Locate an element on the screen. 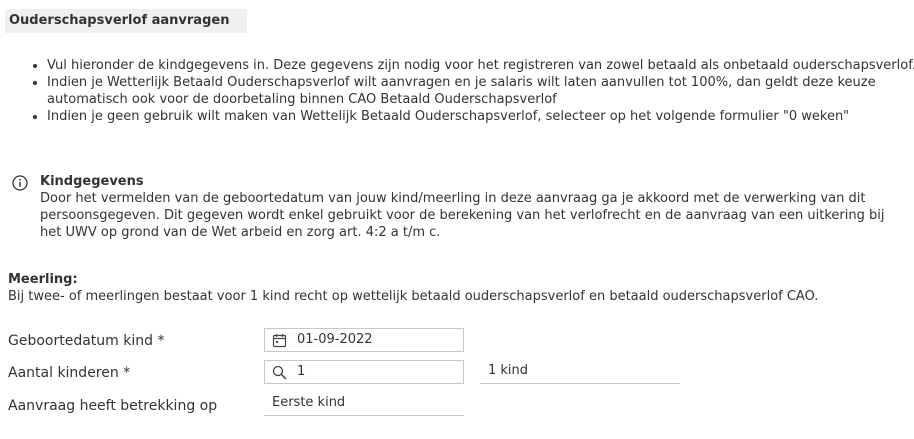 This screenshot has height=439, width=914. birthdate-value: 01-09-2022 is located at coordinates (335, 339).